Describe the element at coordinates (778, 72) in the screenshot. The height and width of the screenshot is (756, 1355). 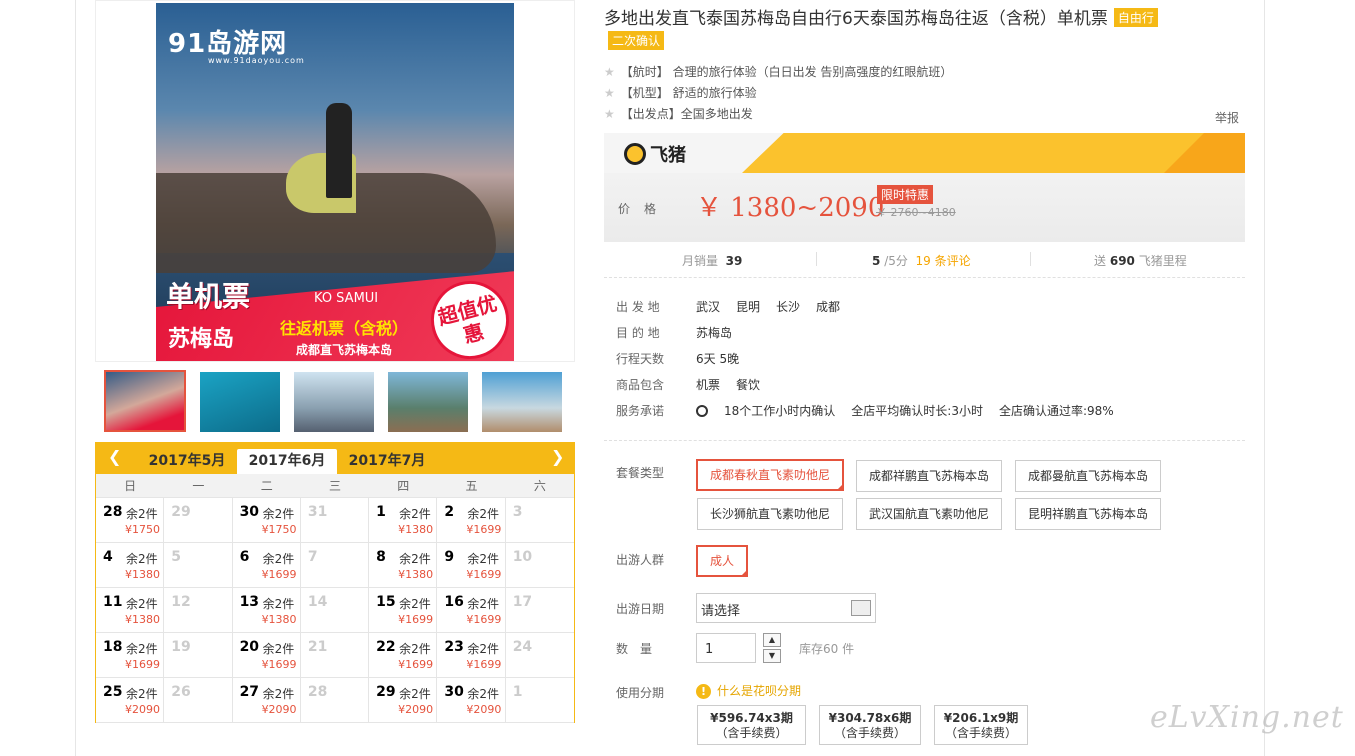
I see `feature-1: ★ 【航时】 合理的旅行体验（白日出发 告别高强度的红眼航班）` at that location.